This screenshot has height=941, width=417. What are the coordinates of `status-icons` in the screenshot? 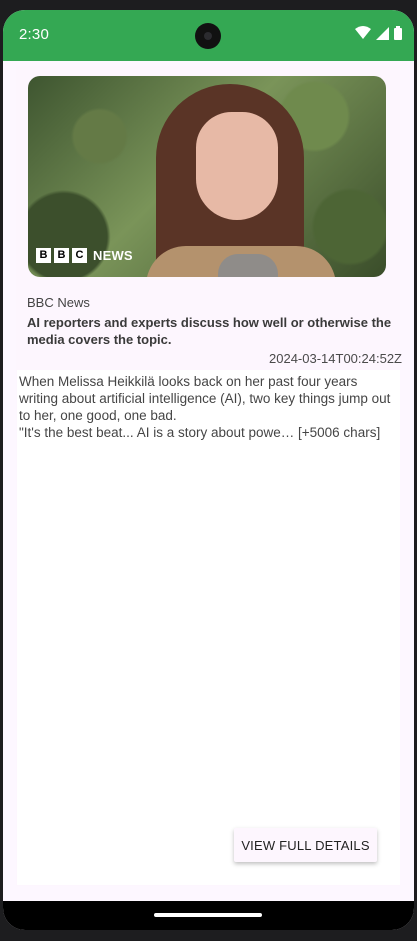 It's located at (378, 33).